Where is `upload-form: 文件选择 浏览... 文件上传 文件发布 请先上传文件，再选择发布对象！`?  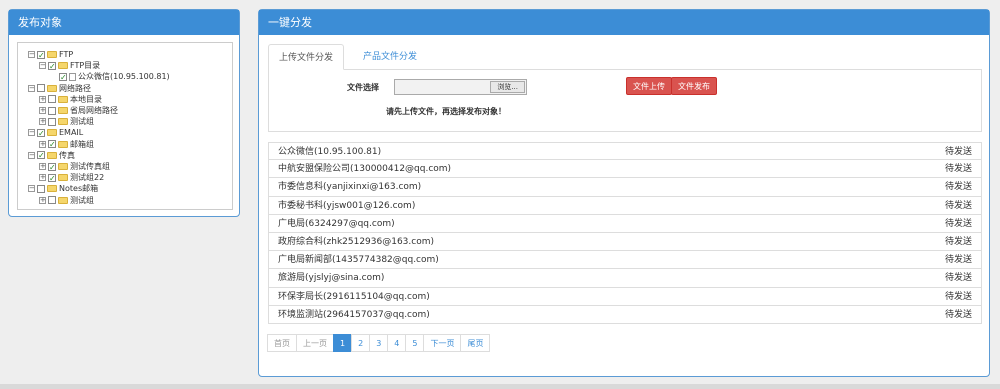
upload-form: 文件选择 浏览... 文件上传 文件发布 请先上传文件，再选择发布对象！ is located at coordinates (625, 100).